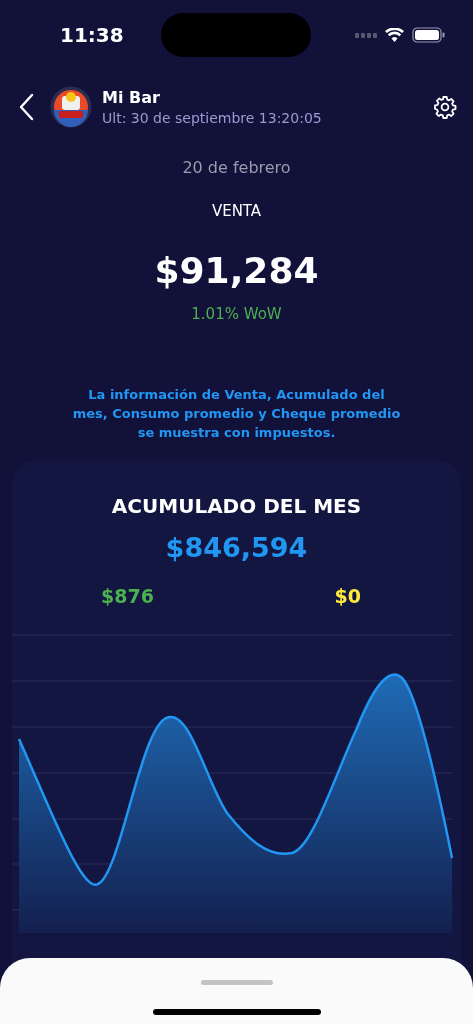 This screenshot has width=473, height=1024. Describe the element at coordinates (236, 167) in the screenshot. I see `date-label: 20 de febrero` at that location.